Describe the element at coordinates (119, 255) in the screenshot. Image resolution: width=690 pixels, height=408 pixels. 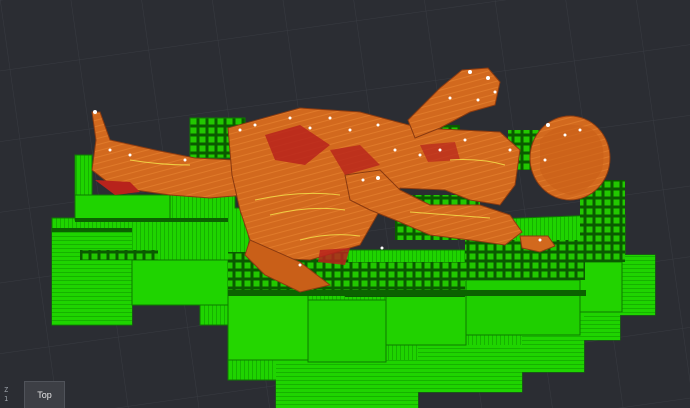
I see `support-lattice` at that location.